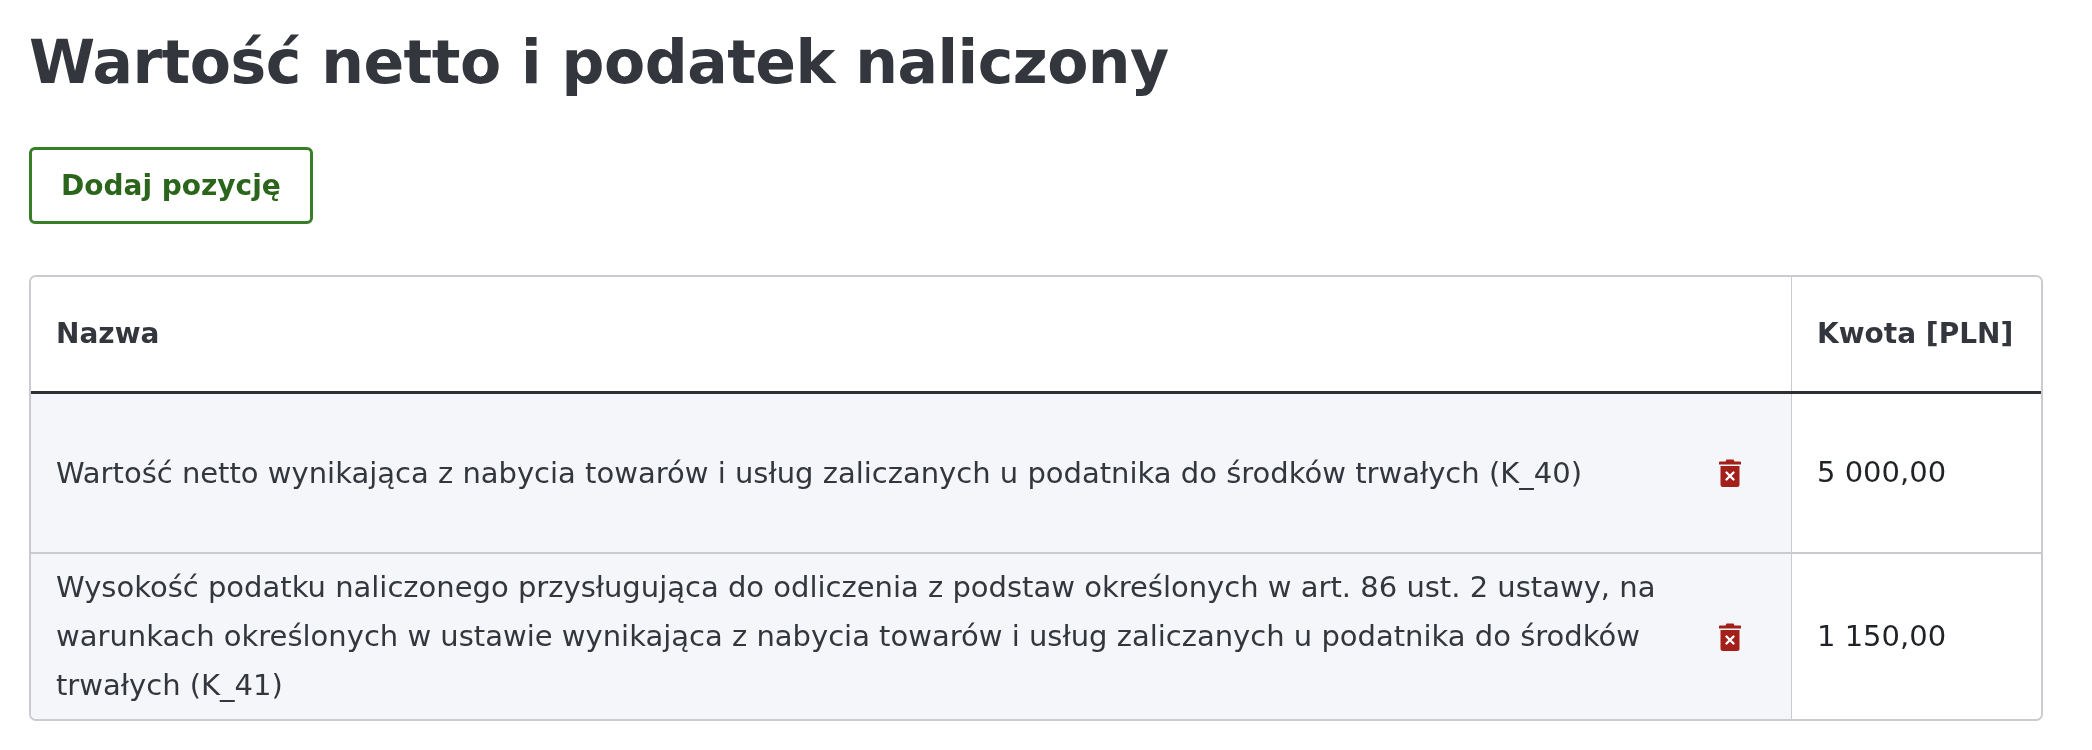  What do you see at coordinates (856, 636) in the screenshot?
I see `item-name: Wysokość podatku naliczonego przysługująca do odliczenia z podstaw określonych w art. 86 ust. 2 ustawy, na warunkach określonych w ustawie wynikająca z nabycia towarów i usług zaliczanych u podatnika do środków trwałych (K_41)` at bounding box center [856, 636].